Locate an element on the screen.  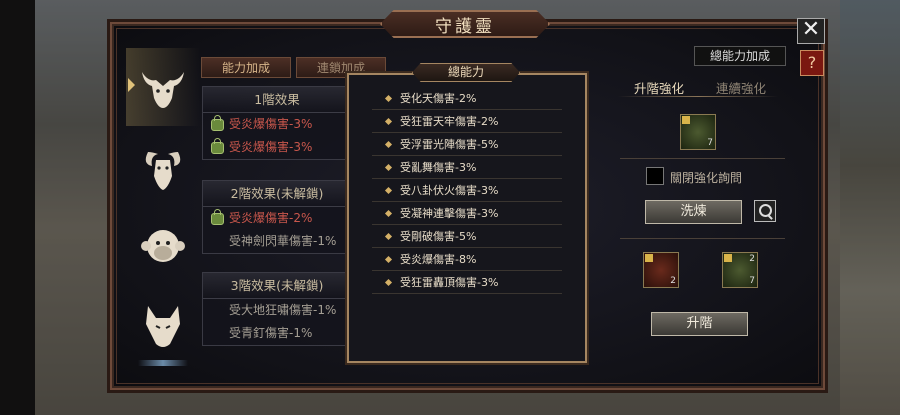
tier-2-effects: 2階效果(未解鎖) 受炎爆傷害-2% 受神劍閃華傷害-1% is located at coordinates (277, 217).